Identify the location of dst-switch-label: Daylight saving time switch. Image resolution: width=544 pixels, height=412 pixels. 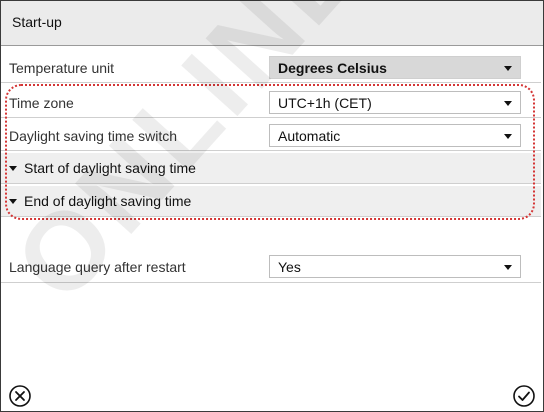
(93, 136).